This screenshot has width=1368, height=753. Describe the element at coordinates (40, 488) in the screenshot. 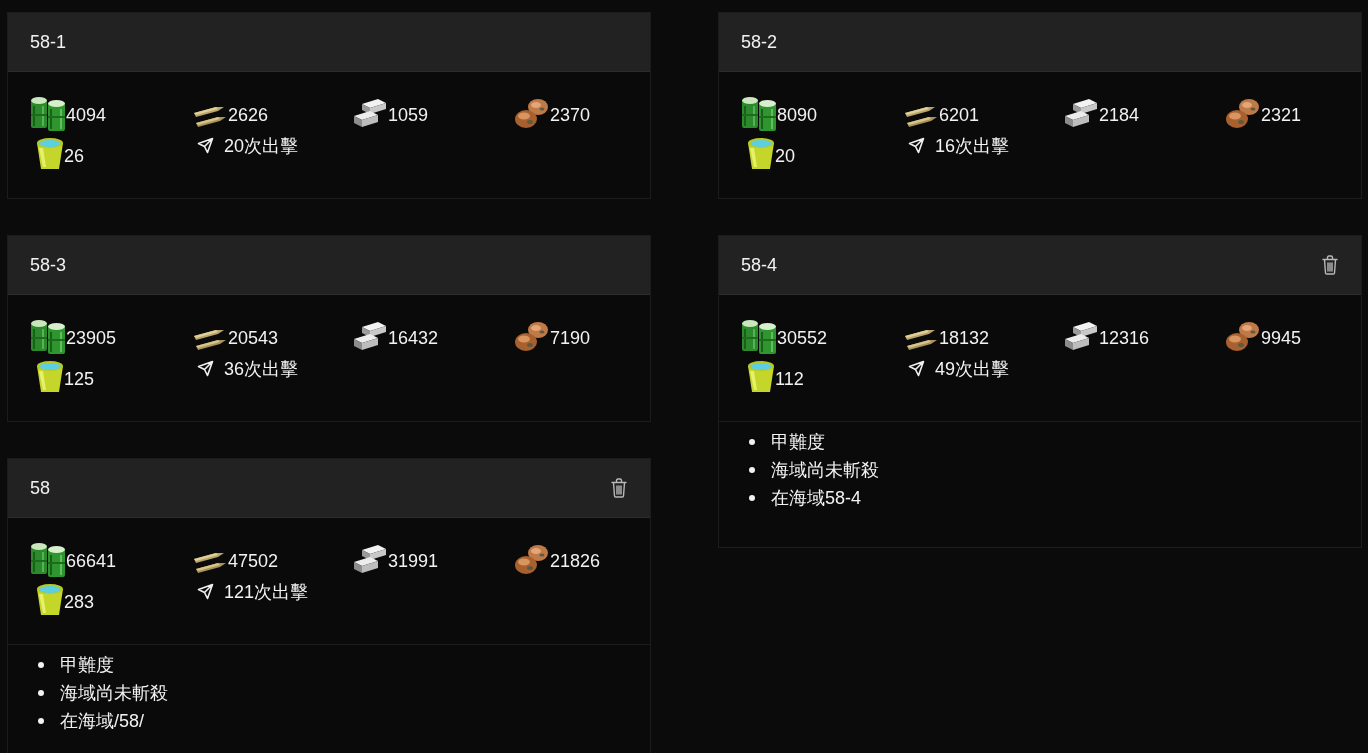

I see `card-title: 58` at that location.